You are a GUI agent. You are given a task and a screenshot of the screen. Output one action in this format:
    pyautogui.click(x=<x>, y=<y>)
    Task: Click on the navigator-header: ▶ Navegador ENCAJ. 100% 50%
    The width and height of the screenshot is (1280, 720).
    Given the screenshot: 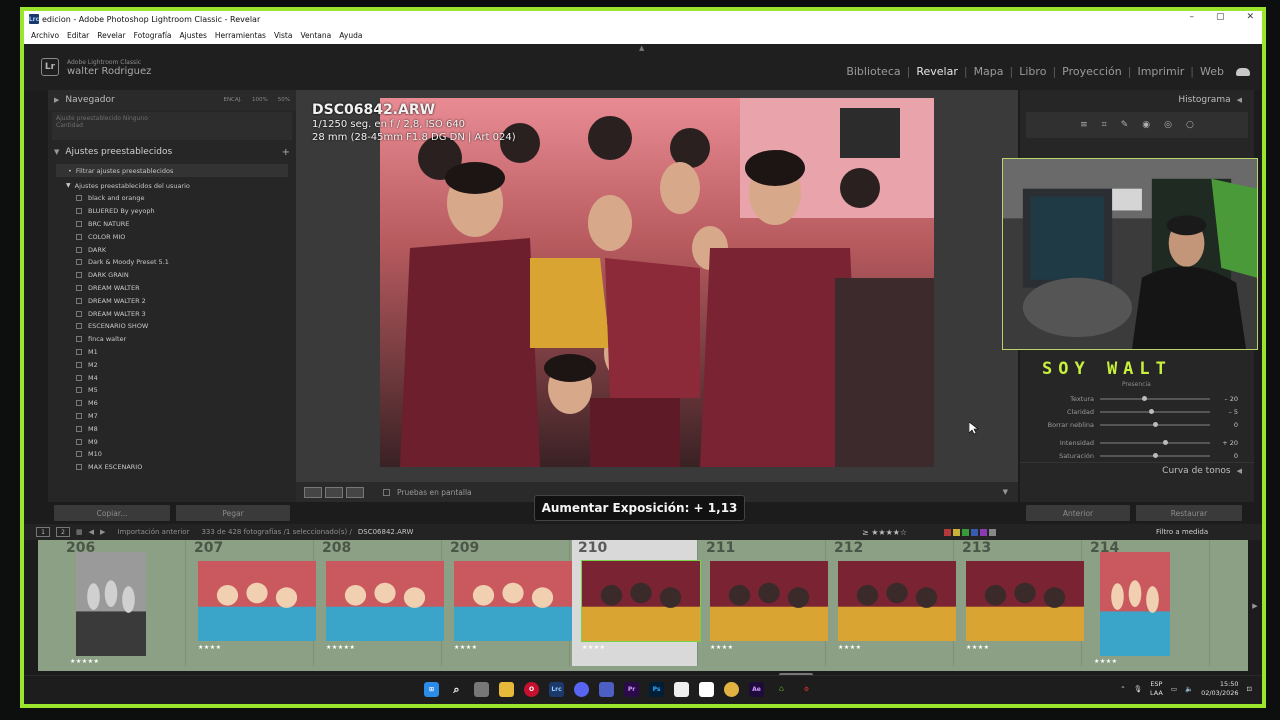 What is the action you would take?
    pyautogui.click(x=172, y=100)
    